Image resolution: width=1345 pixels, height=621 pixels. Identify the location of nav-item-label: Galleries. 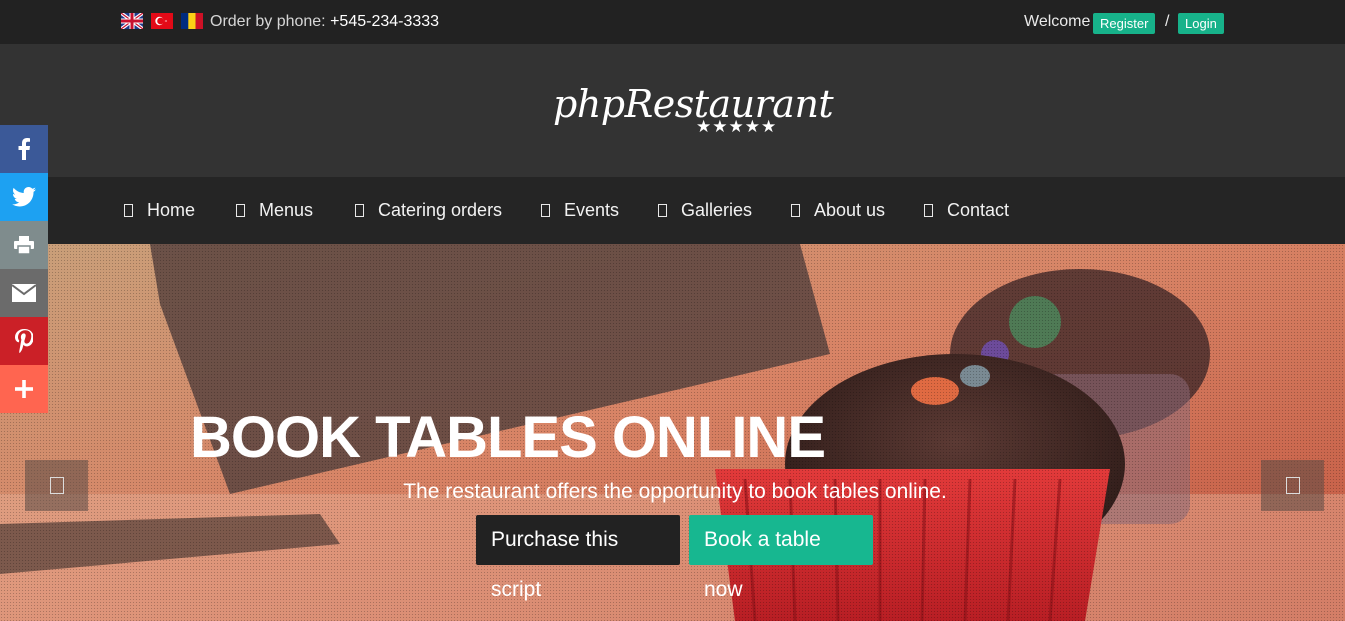
(717, 210).